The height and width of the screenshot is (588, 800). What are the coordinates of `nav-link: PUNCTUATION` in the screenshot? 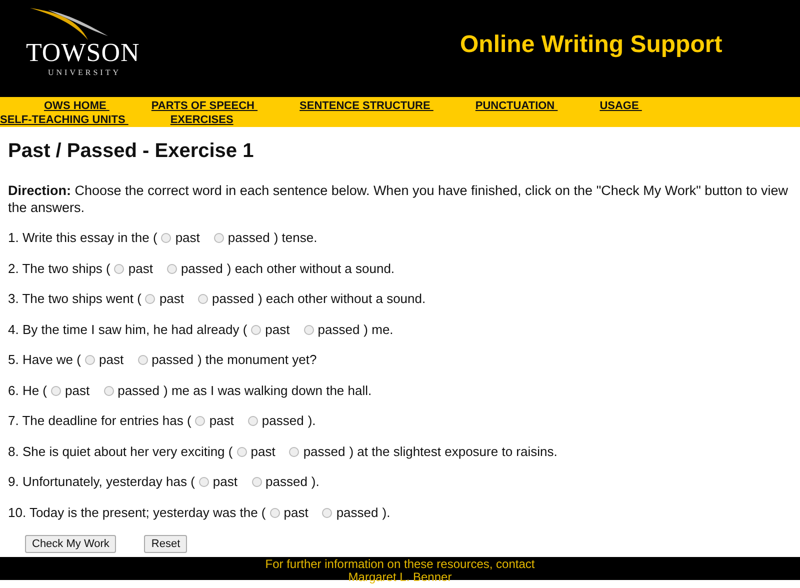 It's located at (516, 106).